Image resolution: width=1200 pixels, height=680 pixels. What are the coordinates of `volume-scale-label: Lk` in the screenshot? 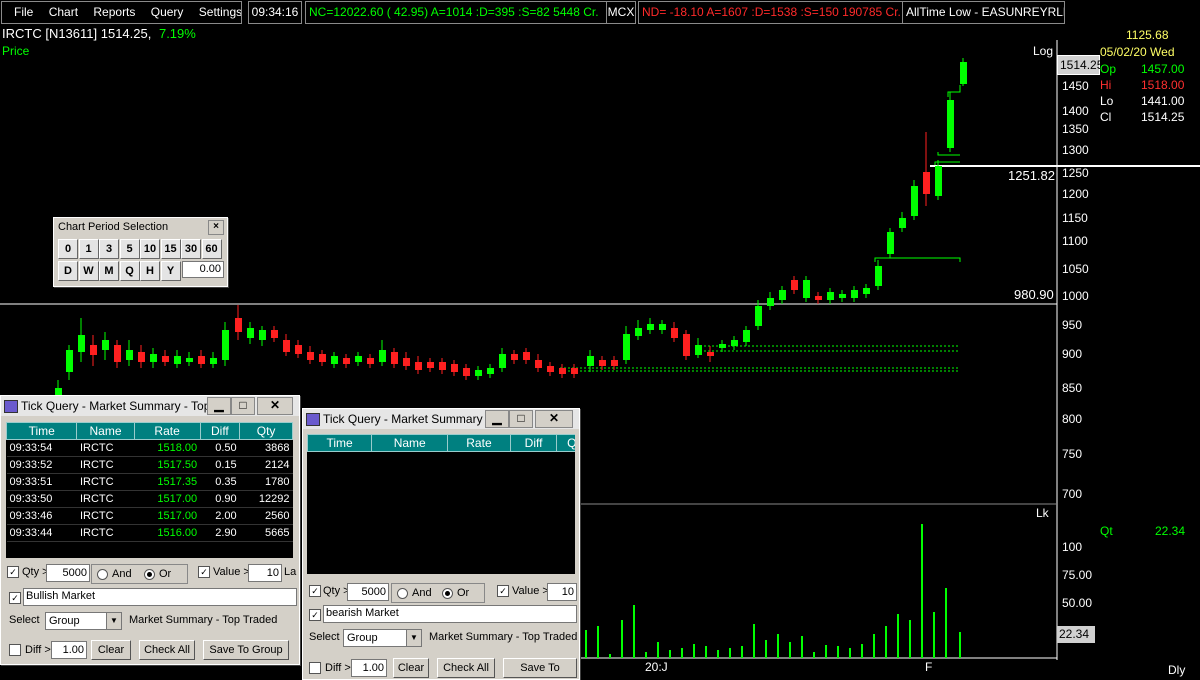 It's located at (1042, 513).